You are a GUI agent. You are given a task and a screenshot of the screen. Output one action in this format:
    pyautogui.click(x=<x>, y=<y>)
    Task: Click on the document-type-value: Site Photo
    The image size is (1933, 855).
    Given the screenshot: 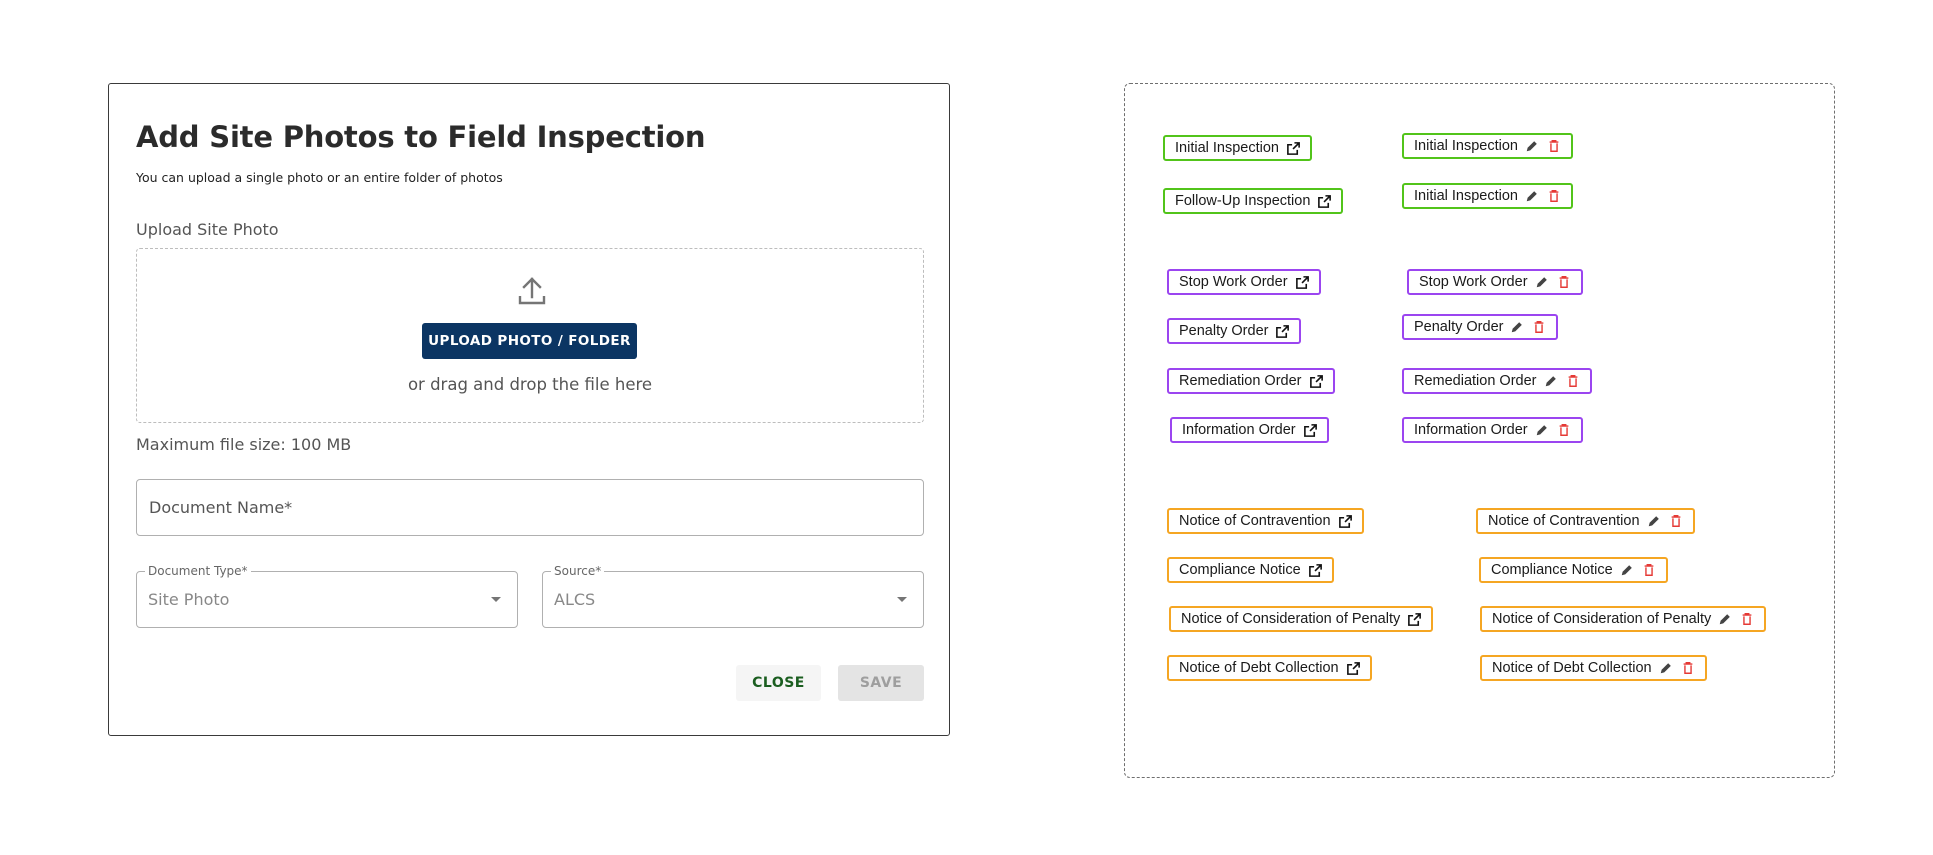 What is the action you would take?
    pyautogui.click(x=189, y=599)
    